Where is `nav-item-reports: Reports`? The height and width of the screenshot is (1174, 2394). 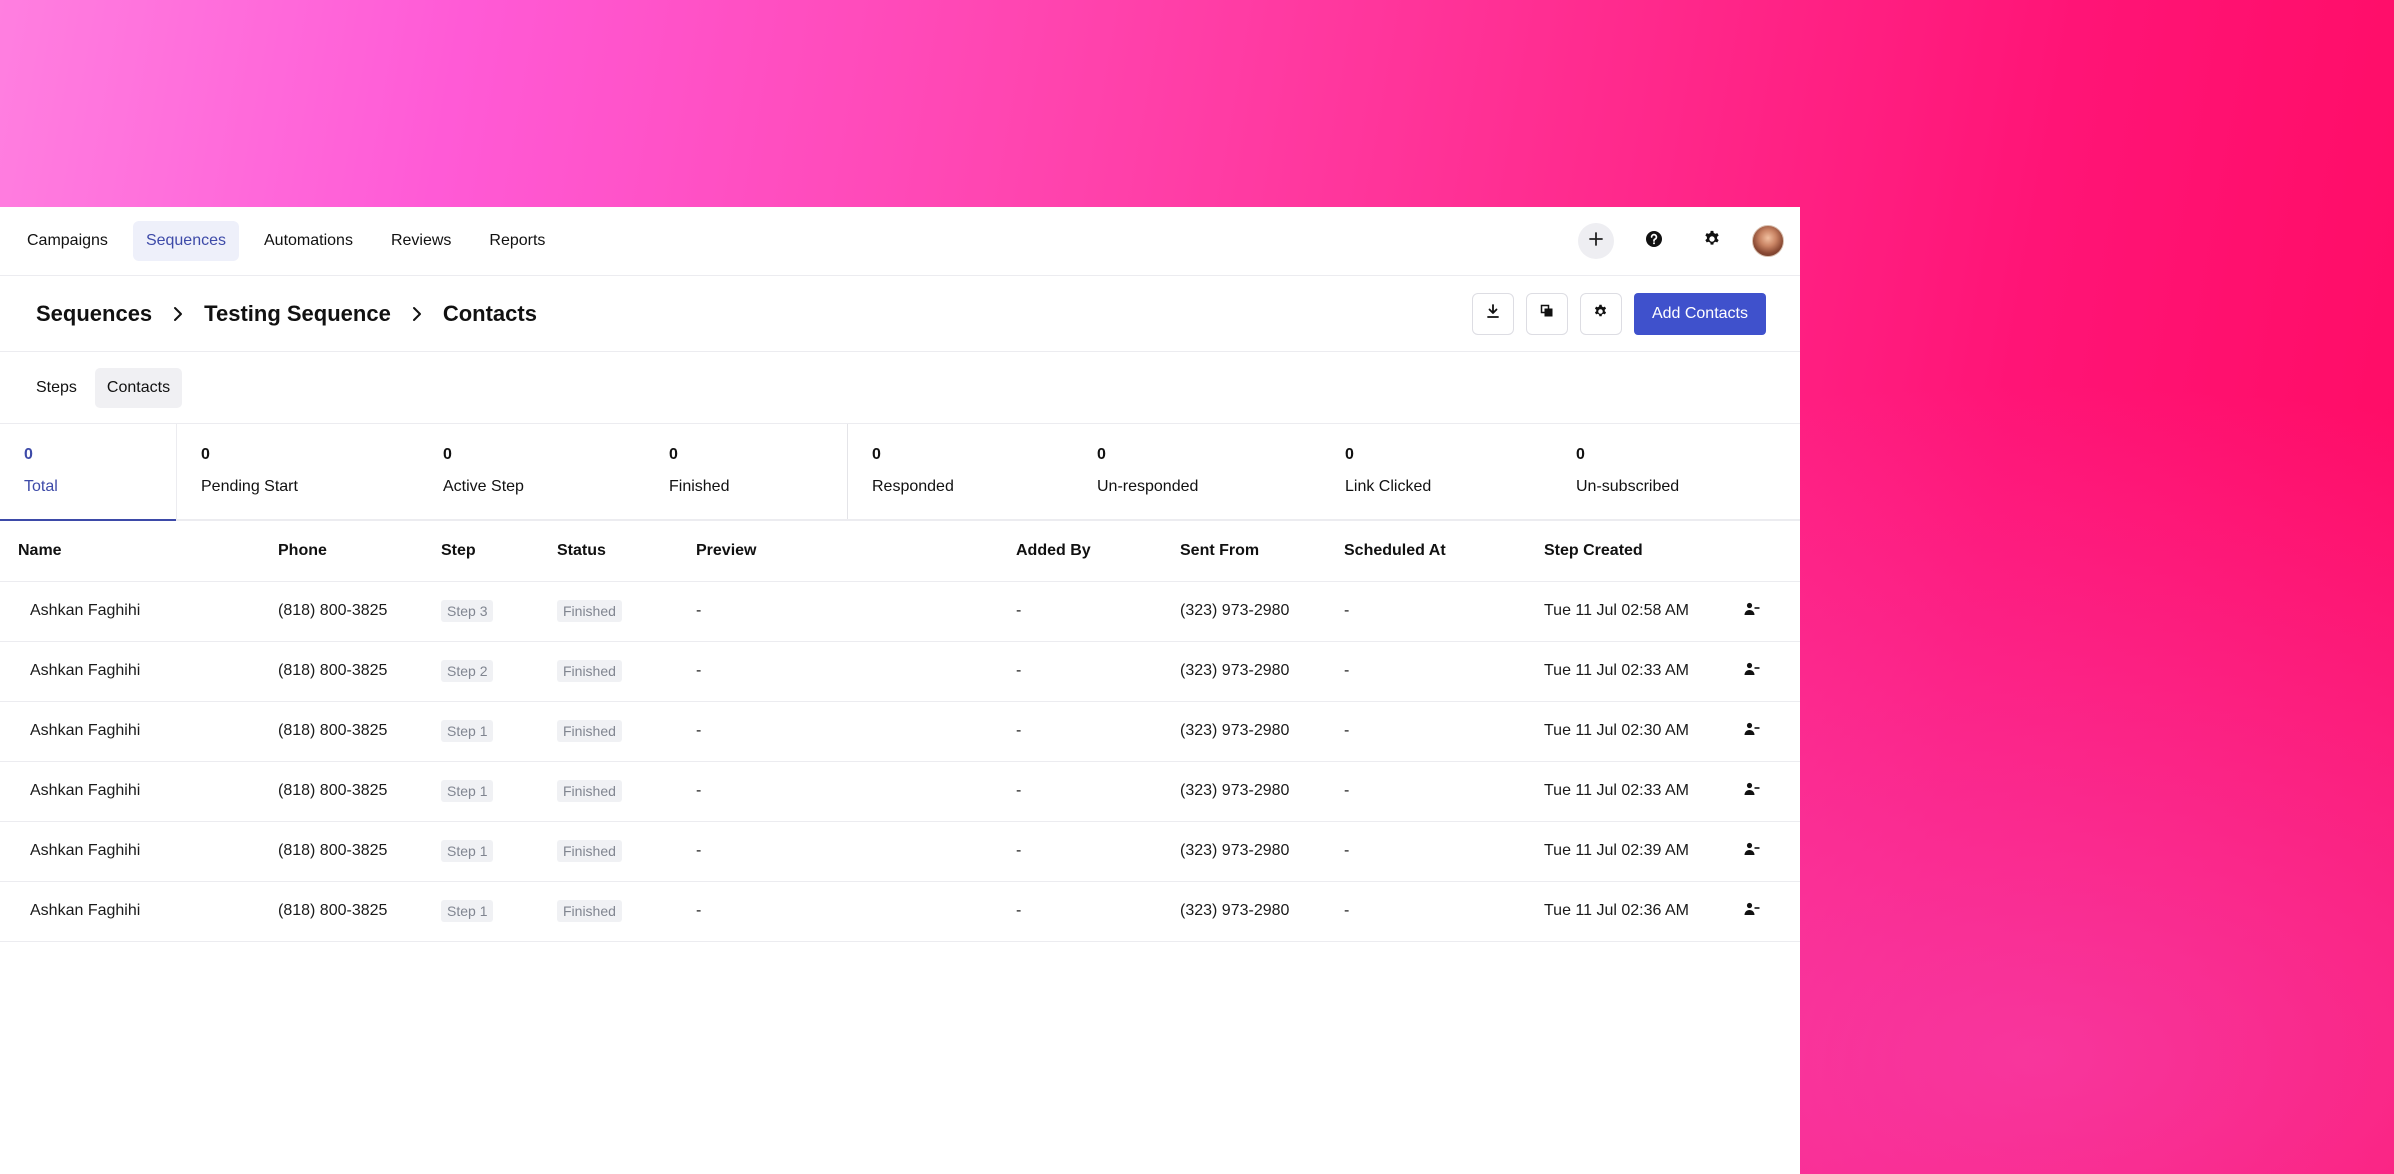
nav-item-reports: Reports is located at coordinates (517, 241).